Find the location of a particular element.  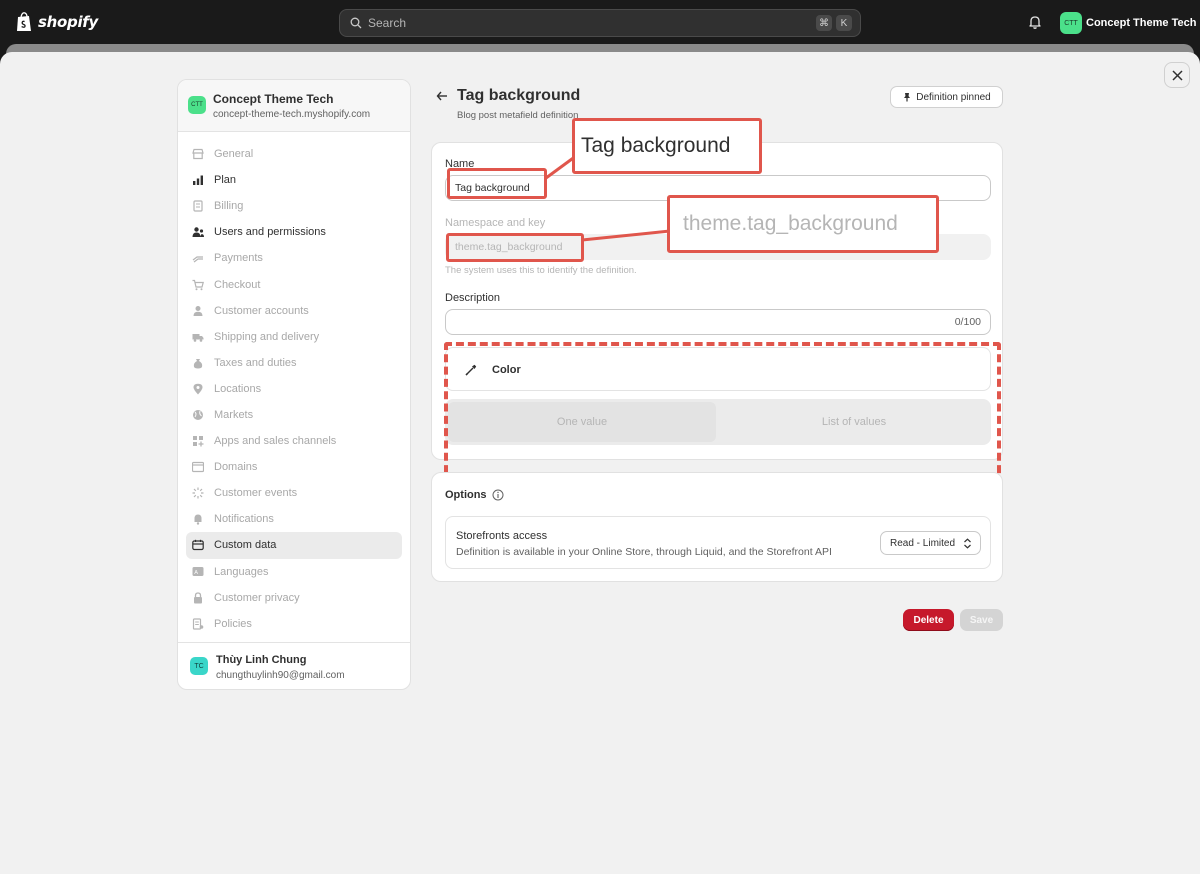

namespace-label: Namespace and key is located at coordinates (495, 223).